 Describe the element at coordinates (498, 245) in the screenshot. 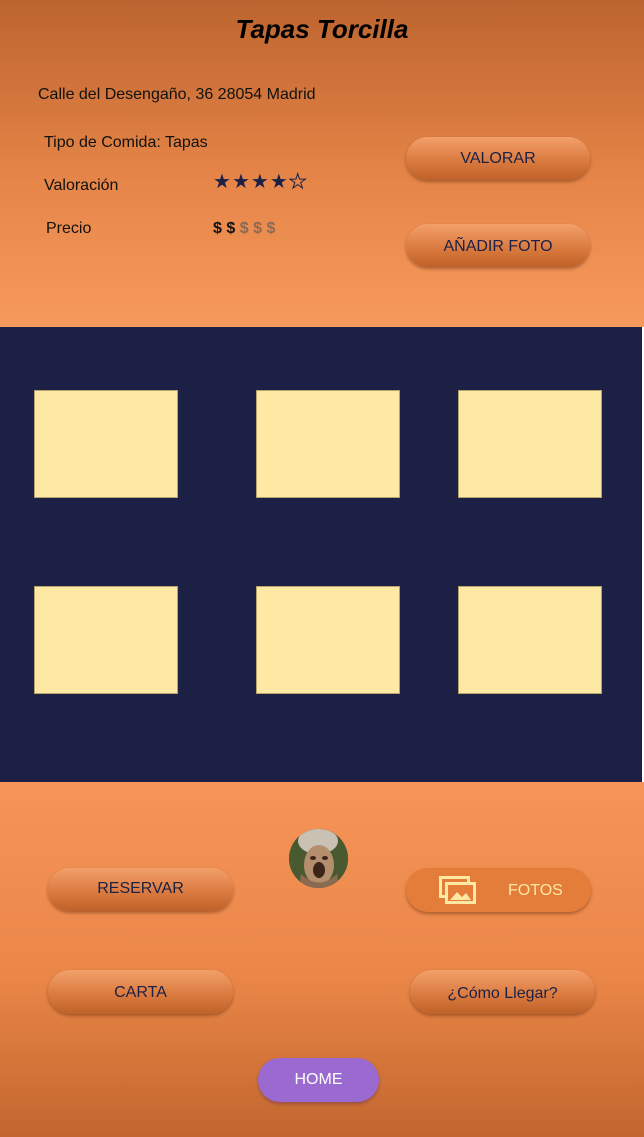

I see `add-photo-button: AÑADIR FOTO` at that location.